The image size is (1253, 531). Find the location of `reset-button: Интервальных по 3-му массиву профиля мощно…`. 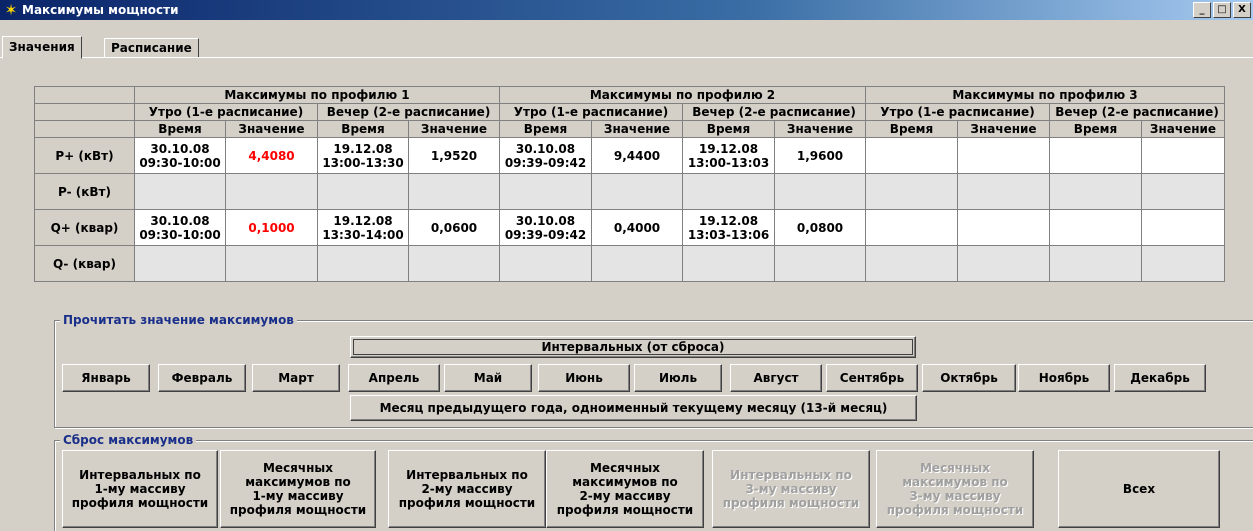

reset-button: Интервальных по 3-му массиву профиля мощно… is located at coordinates (791, 489).